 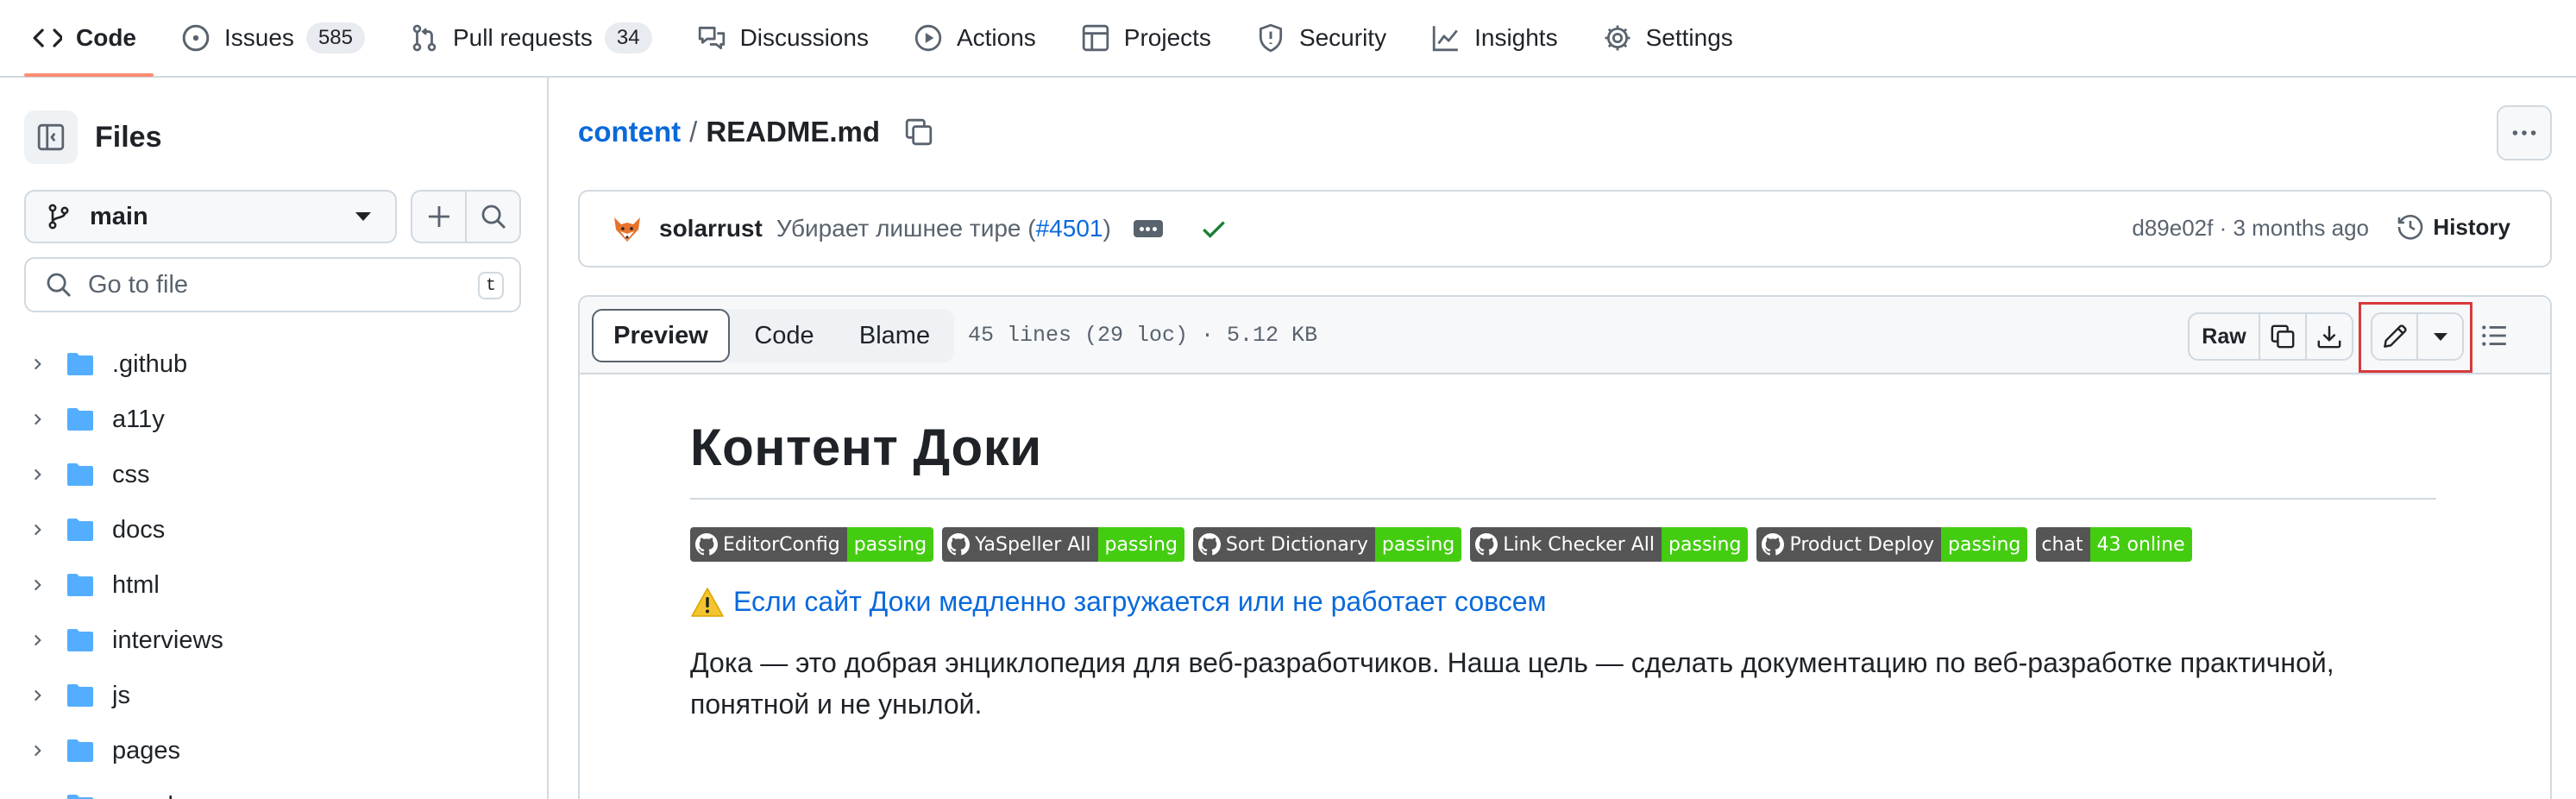 What do you see at coordinates (1095, 38) in the screenshot?
I see `table-icon` at bounding box center [1095, 38].